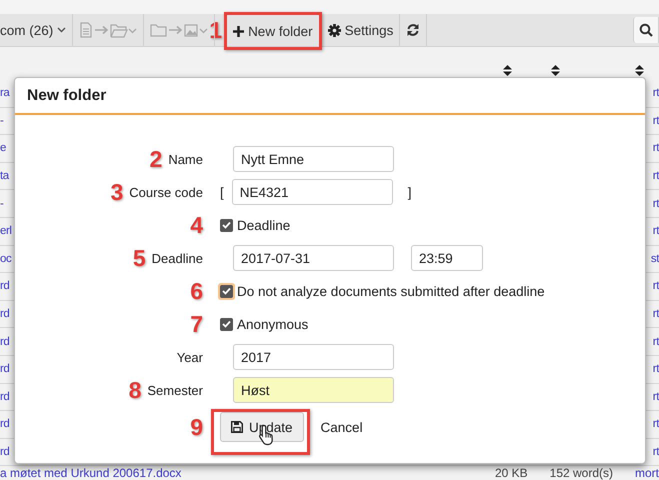 The width and height of the screenshot is (659, 480). What do you see at coordinates (175, 390) in the screenshot?
I see `field-label: Semester` at bounding box center [175, 390].